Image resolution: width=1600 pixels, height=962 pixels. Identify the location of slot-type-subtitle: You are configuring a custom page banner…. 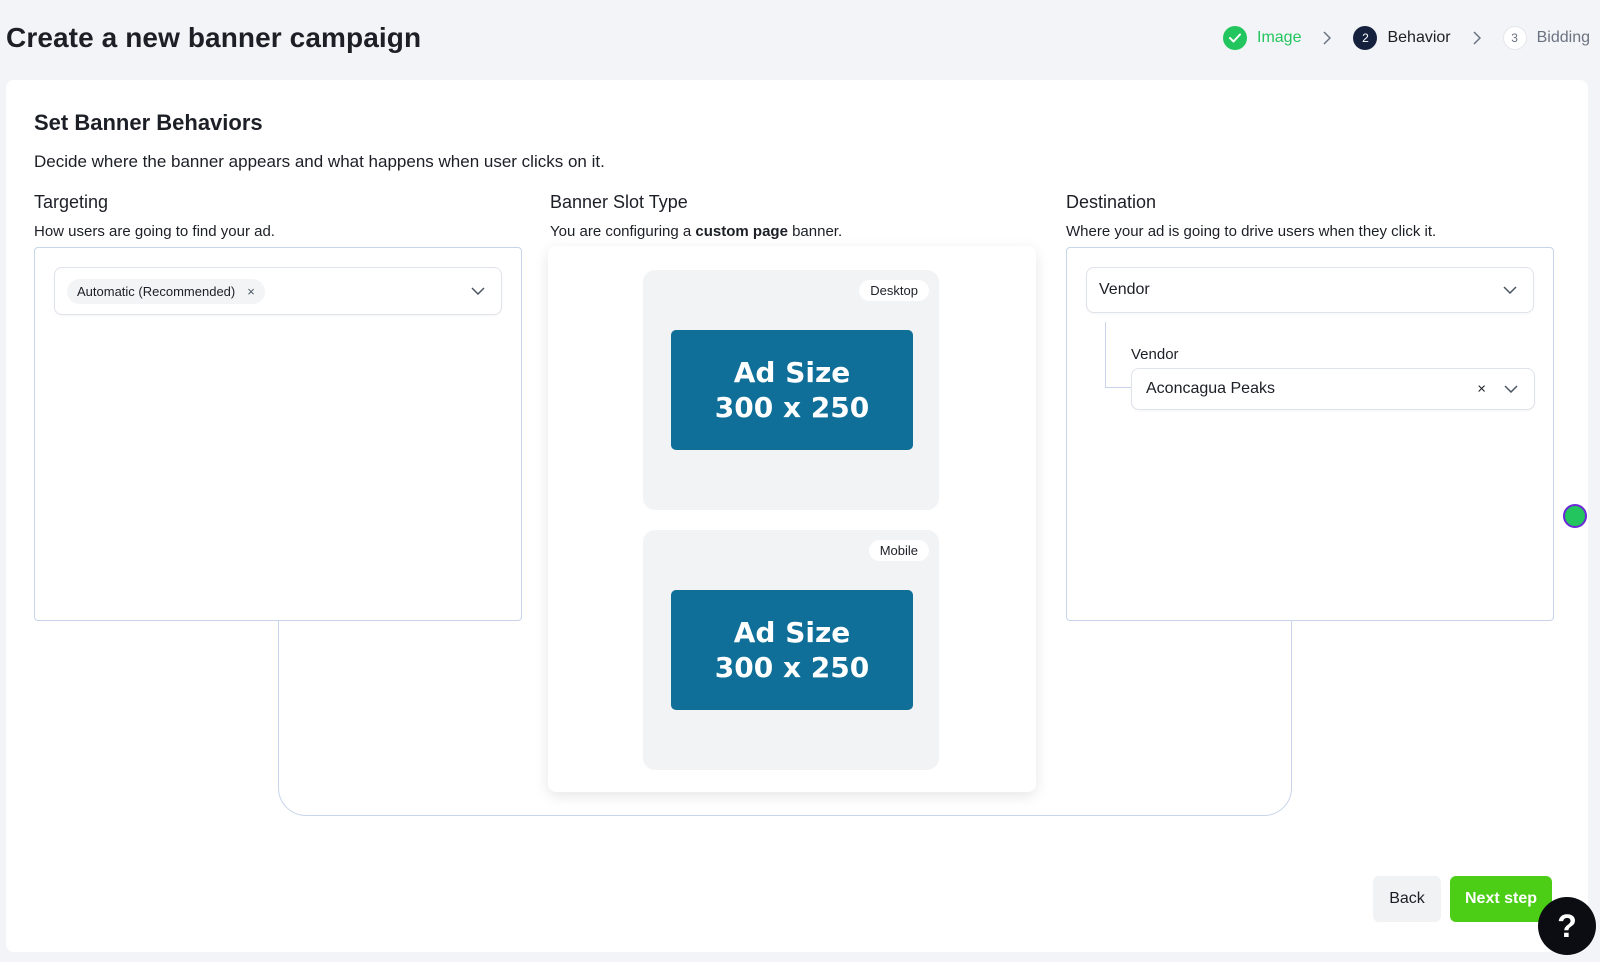
(696, 231).